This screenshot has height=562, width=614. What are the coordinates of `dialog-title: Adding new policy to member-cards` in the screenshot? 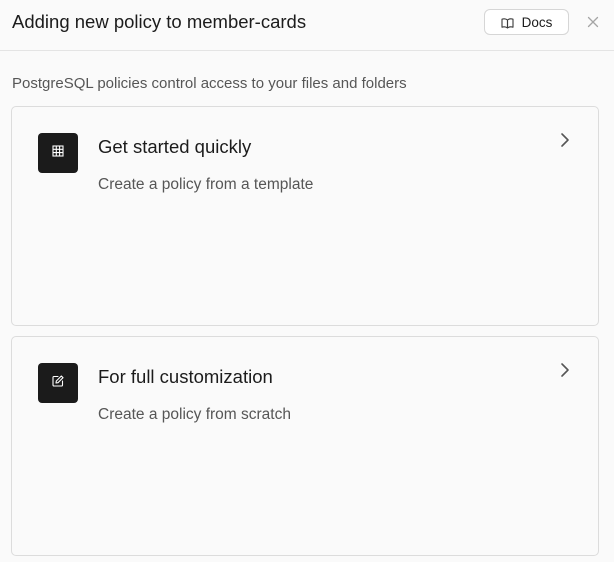 It's located at (159, 21).